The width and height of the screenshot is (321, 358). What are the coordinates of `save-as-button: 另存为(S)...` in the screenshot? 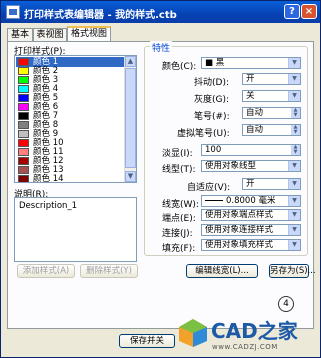 It's located at (292, 271).